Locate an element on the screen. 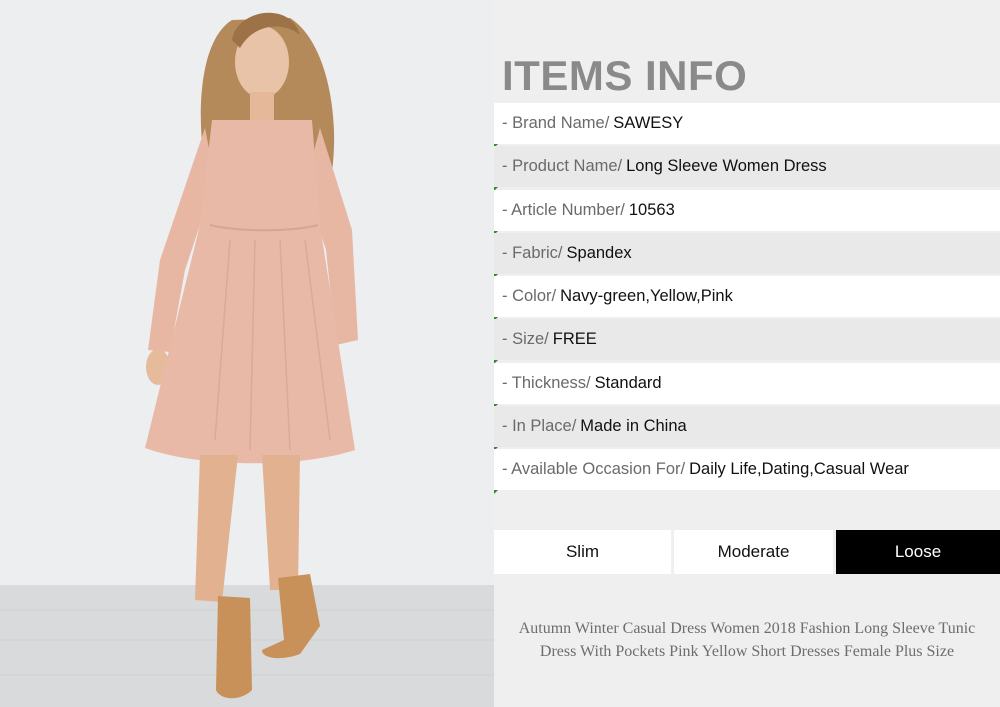  fit-selector: Slim Moderate Loose is located at coordinates (747, 552).